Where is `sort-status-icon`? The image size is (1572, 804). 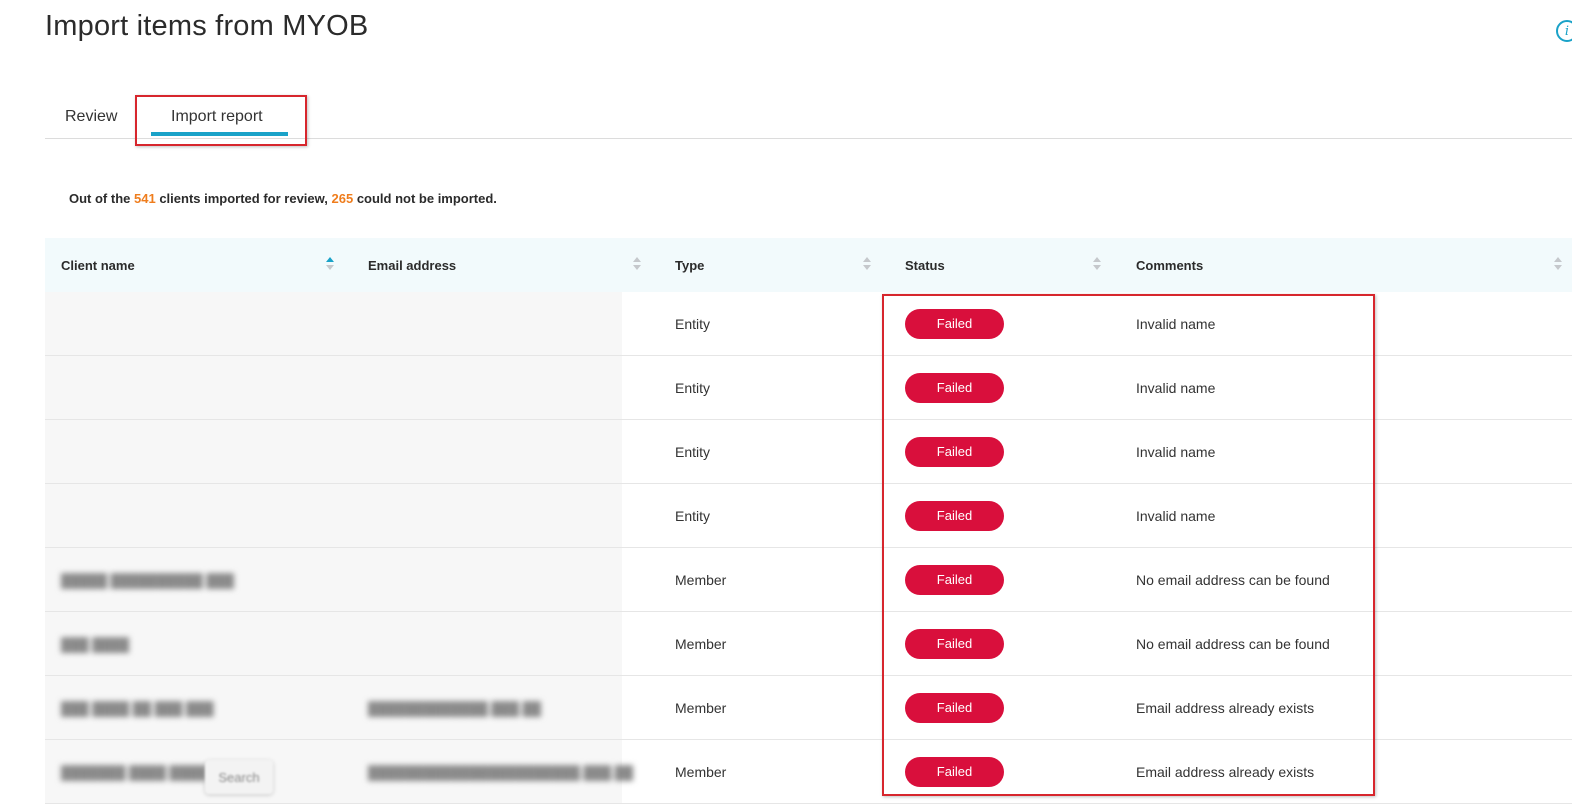
sort-status-icon is located at coordinates (1097, 265).